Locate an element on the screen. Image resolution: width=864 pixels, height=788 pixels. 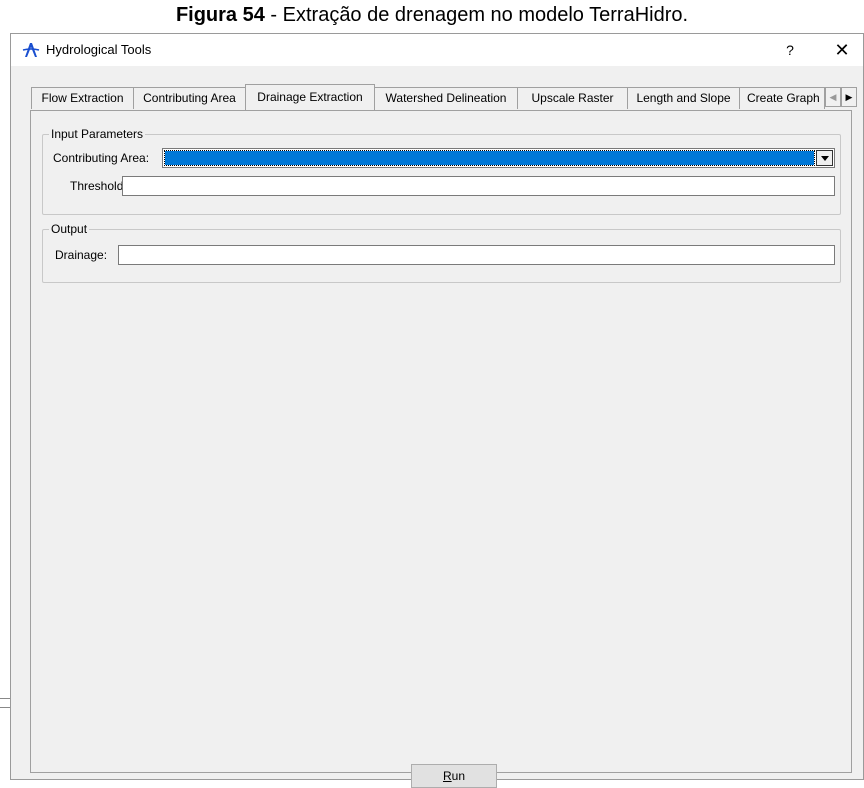
contributing-area-label: Contributing Area: is located at coordinates (101, 158).